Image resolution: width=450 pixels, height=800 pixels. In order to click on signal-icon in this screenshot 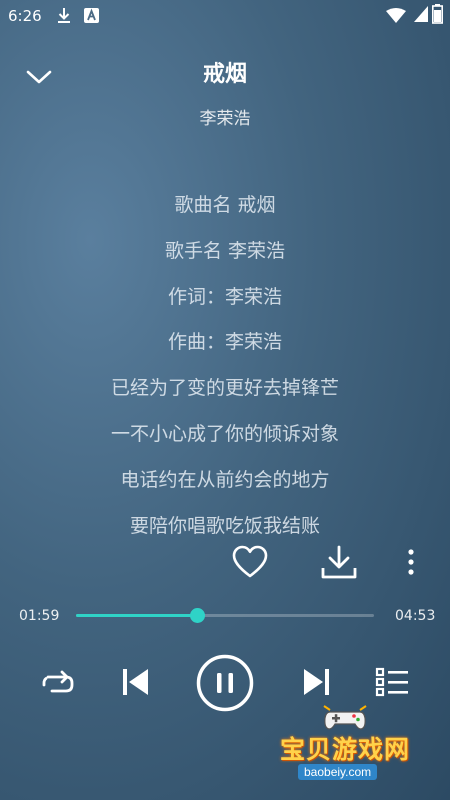, I will do `click(421, 17)`.